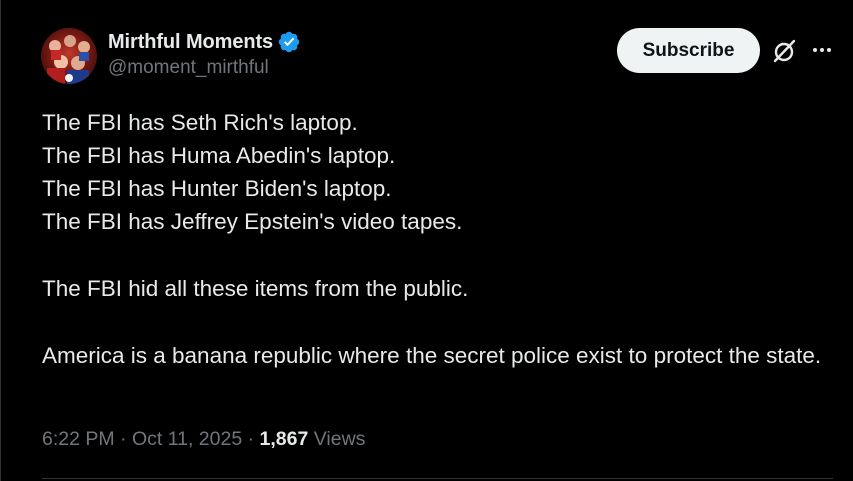 This screenshot has height=481, width=853. What do you see at coordinates (785, 51) in the screenshot?
I see `grok-icon` at bounding box center [785, 51].